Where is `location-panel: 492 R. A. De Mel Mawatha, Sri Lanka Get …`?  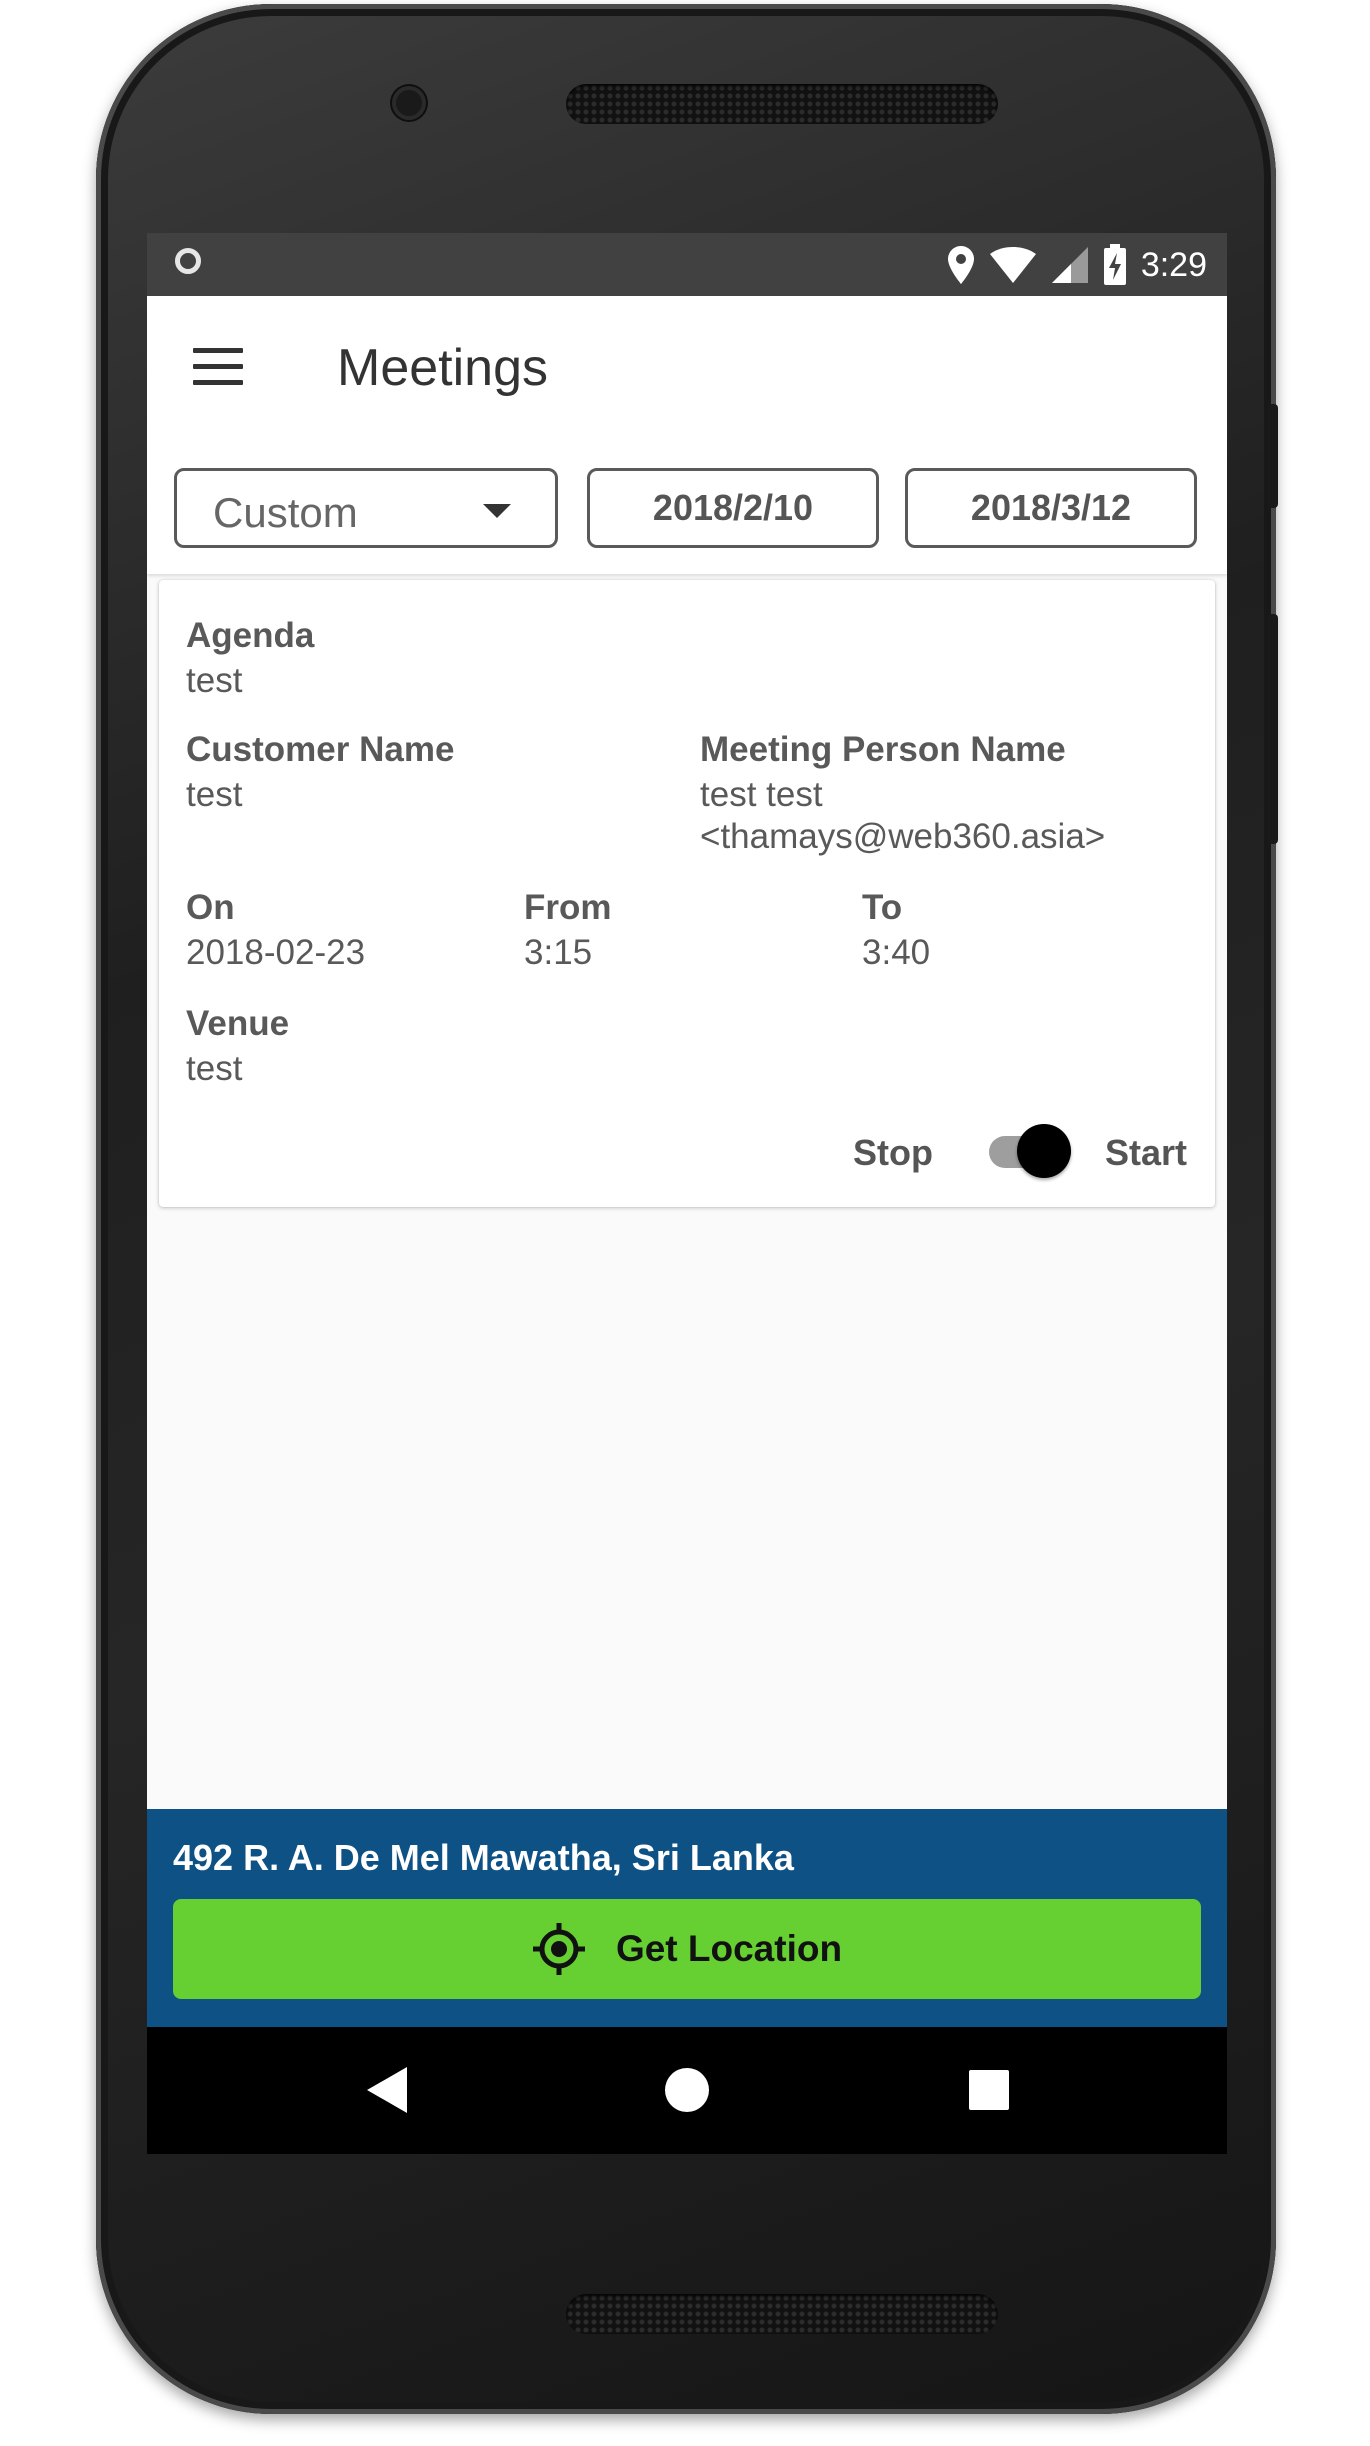
location-panel: 492 R. A. De Mel Mawatha, Sri Lanka Get … is located at coordinates (687, 1918).